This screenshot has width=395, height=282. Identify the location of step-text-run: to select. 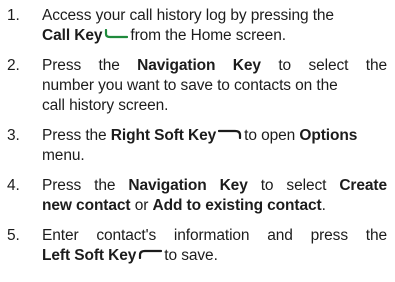
(293, 185).